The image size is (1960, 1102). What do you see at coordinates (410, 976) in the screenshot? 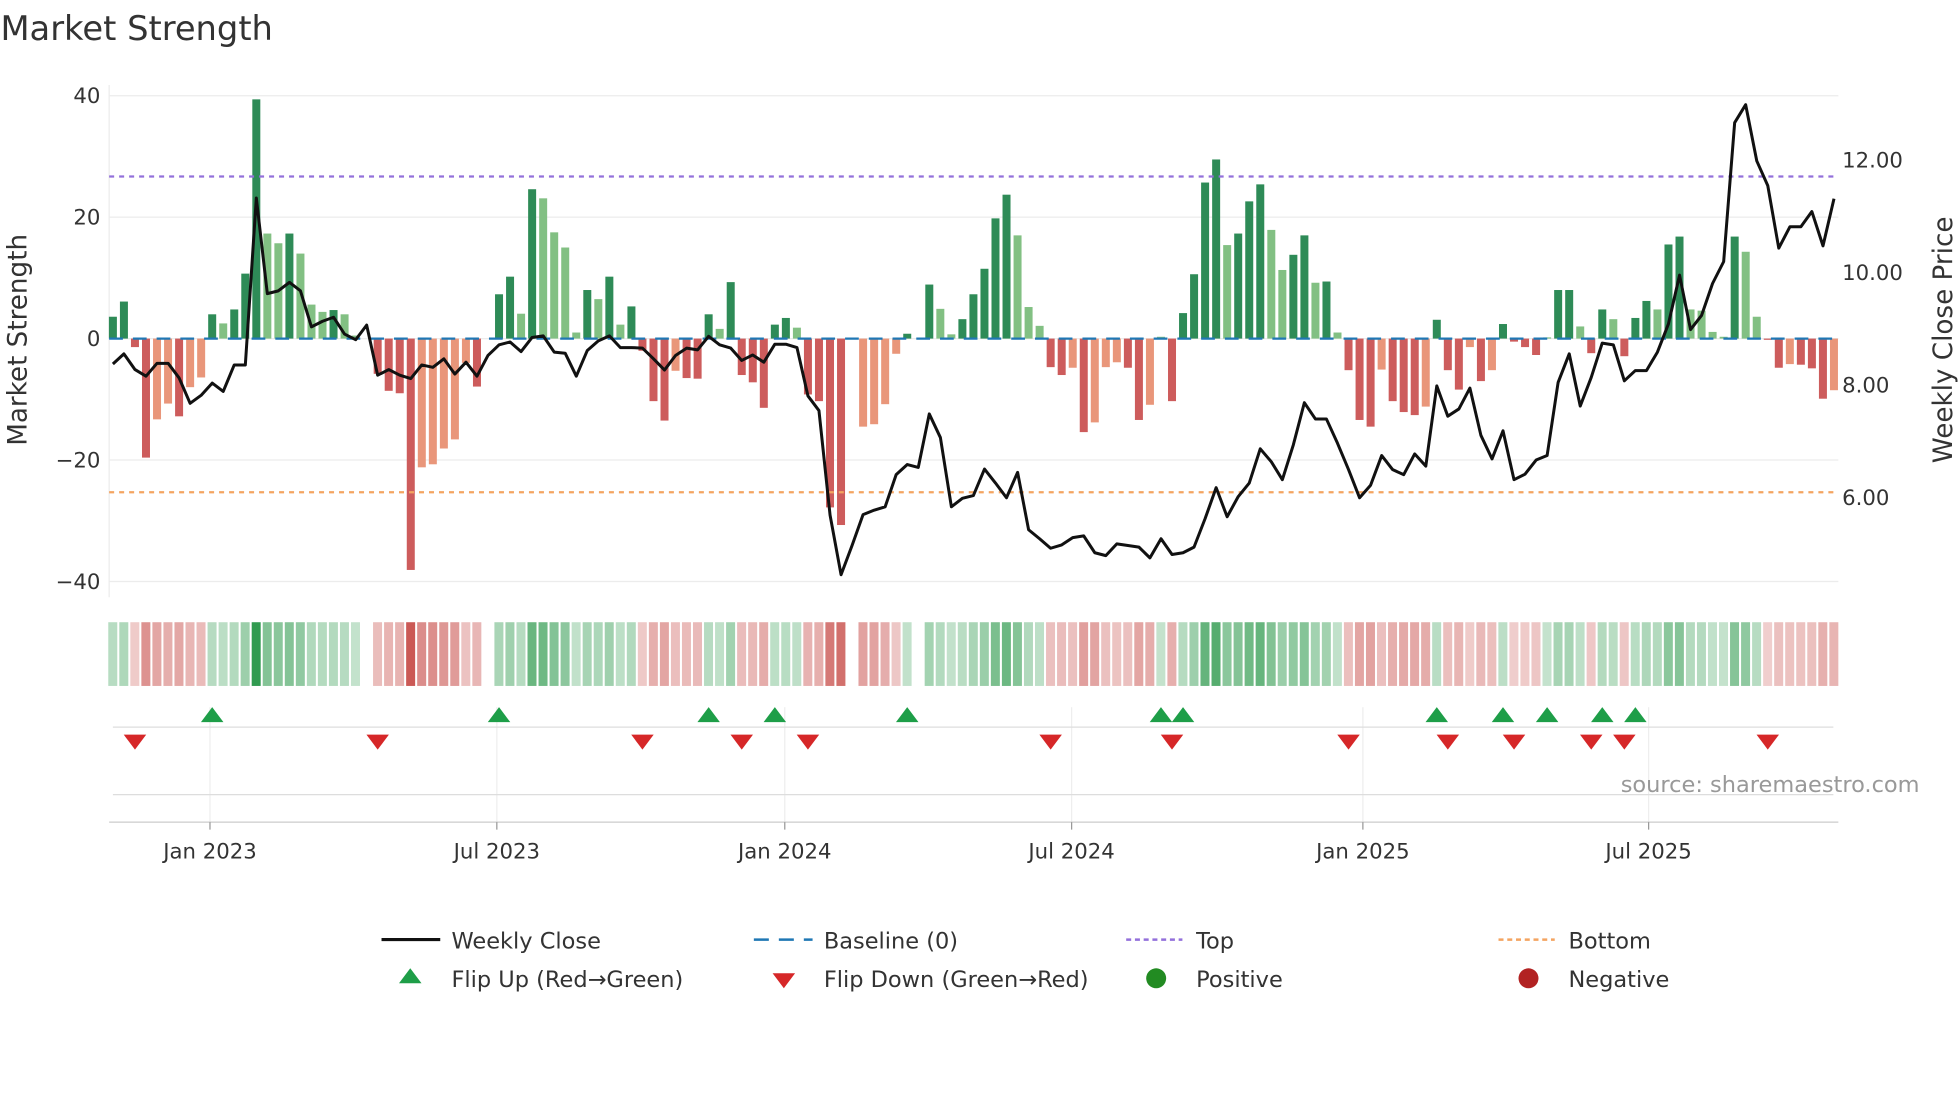
I see `triangle-up-icon` at bounding box center [410, 976].